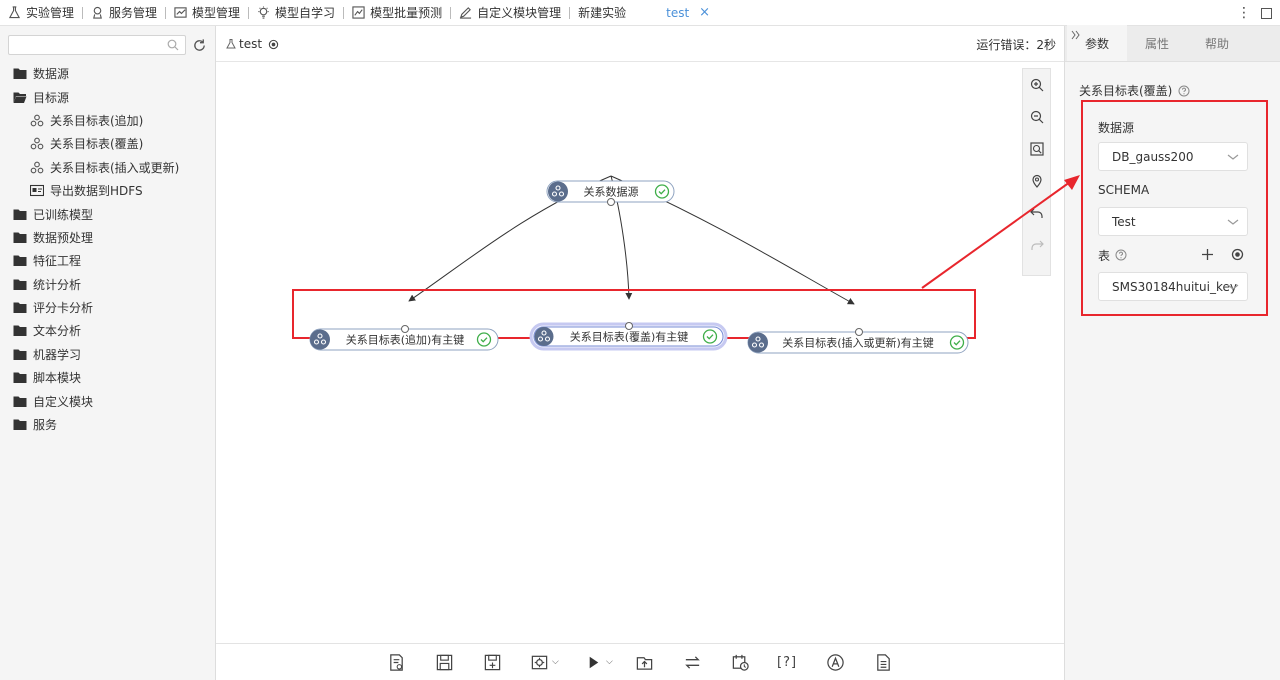 This screenshot has width=1280, height=680. What do you see at coordinates (678, 12) in the screenshot?
I see `tab-label: test` at bounding box center [678, 12].